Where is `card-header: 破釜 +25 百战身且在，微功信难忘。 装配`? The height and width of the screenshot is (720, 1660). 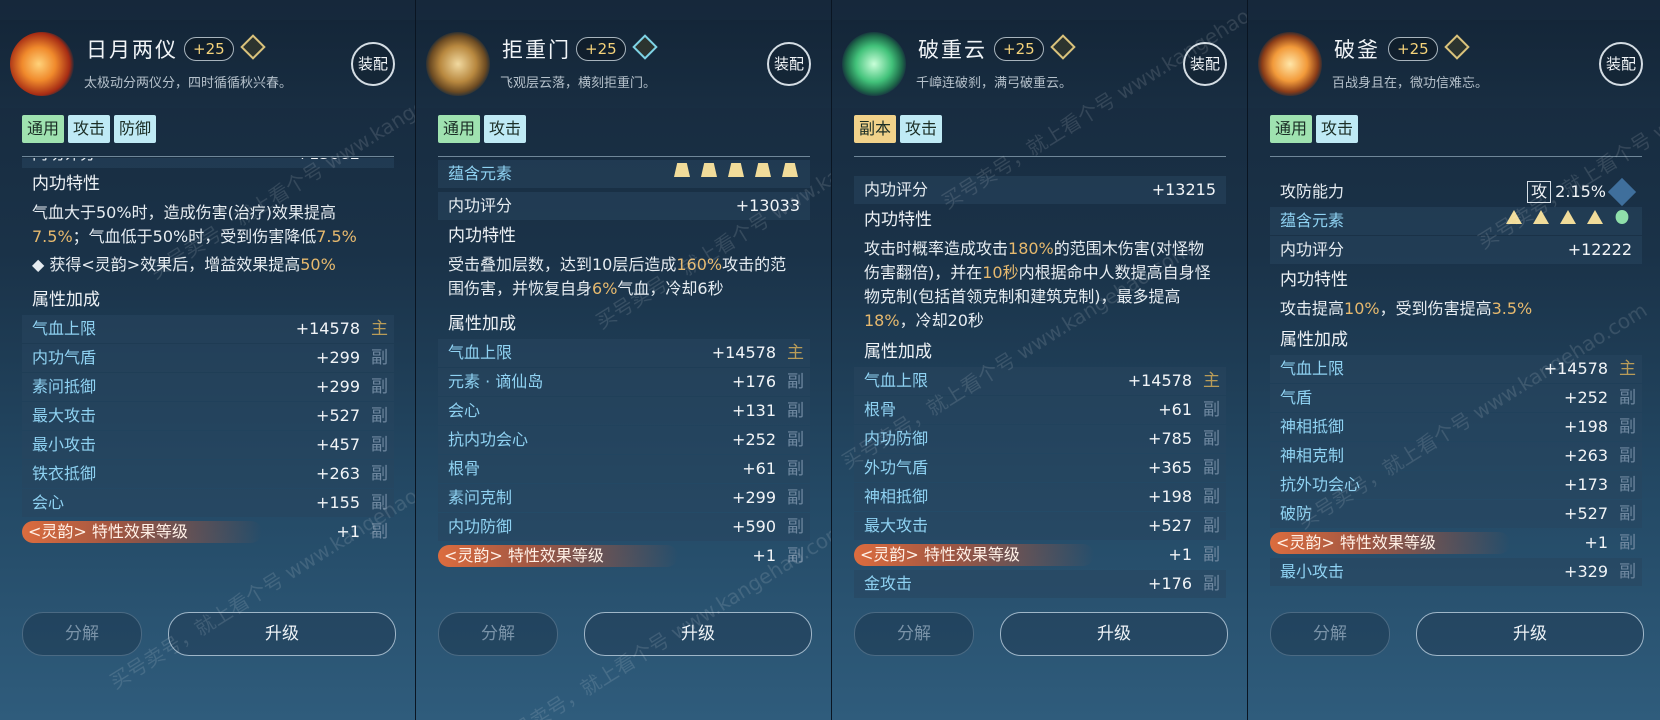
card-header: 破釜 +25 百战身且在，微功信难忘。 装配 is located at coordinates (1454, 64).